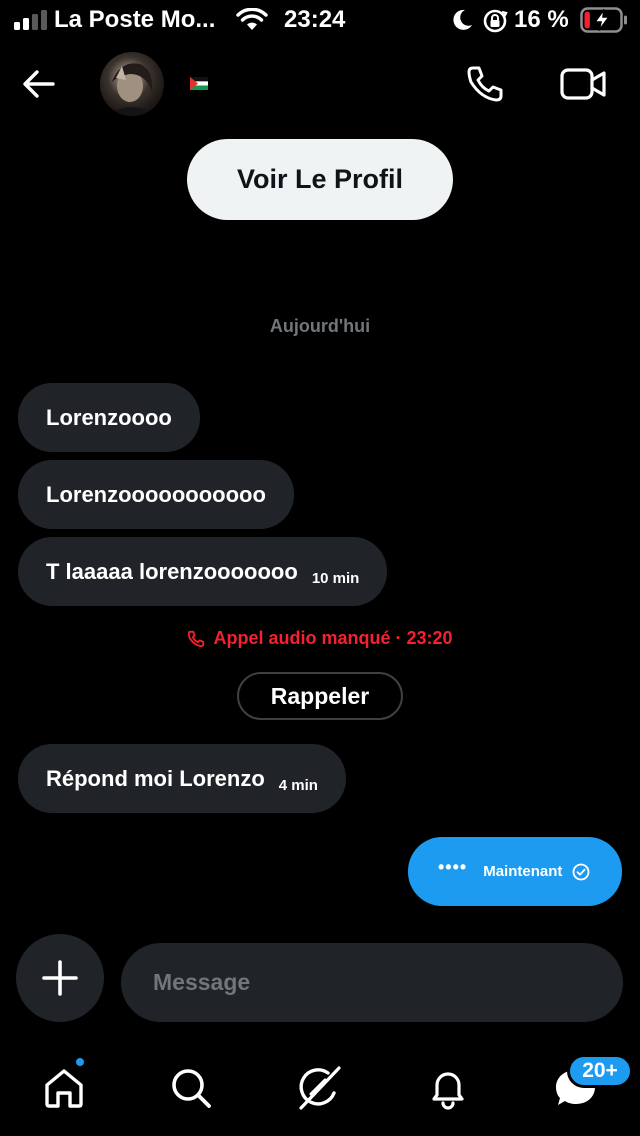  I want to click on tab-notifications, so click(448, 1088).